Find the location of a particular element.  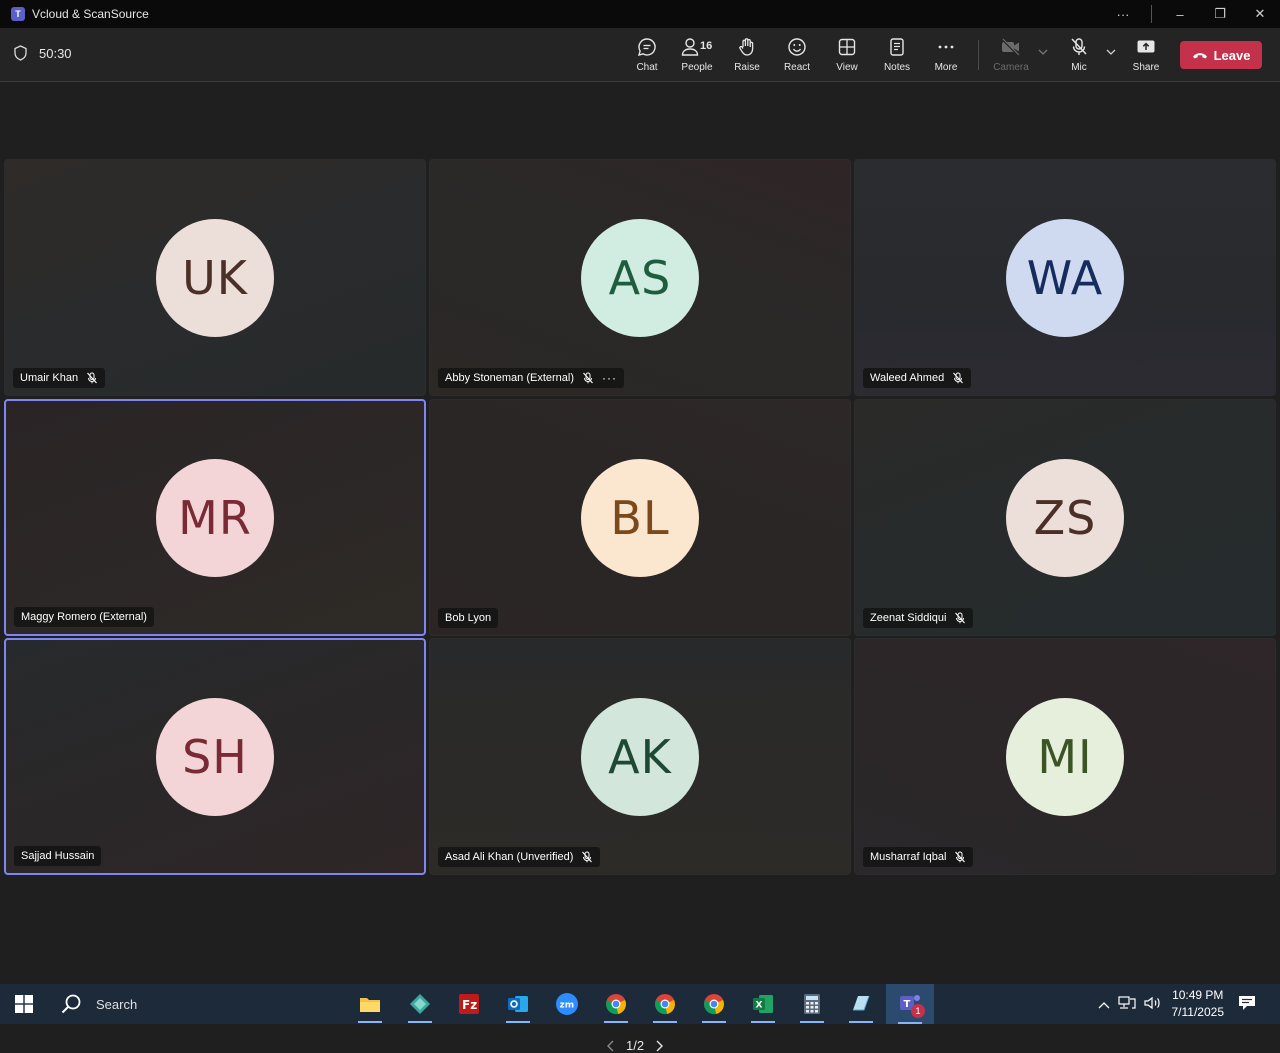

filezilla-app: Fz is located at coordinates (469, 1004).